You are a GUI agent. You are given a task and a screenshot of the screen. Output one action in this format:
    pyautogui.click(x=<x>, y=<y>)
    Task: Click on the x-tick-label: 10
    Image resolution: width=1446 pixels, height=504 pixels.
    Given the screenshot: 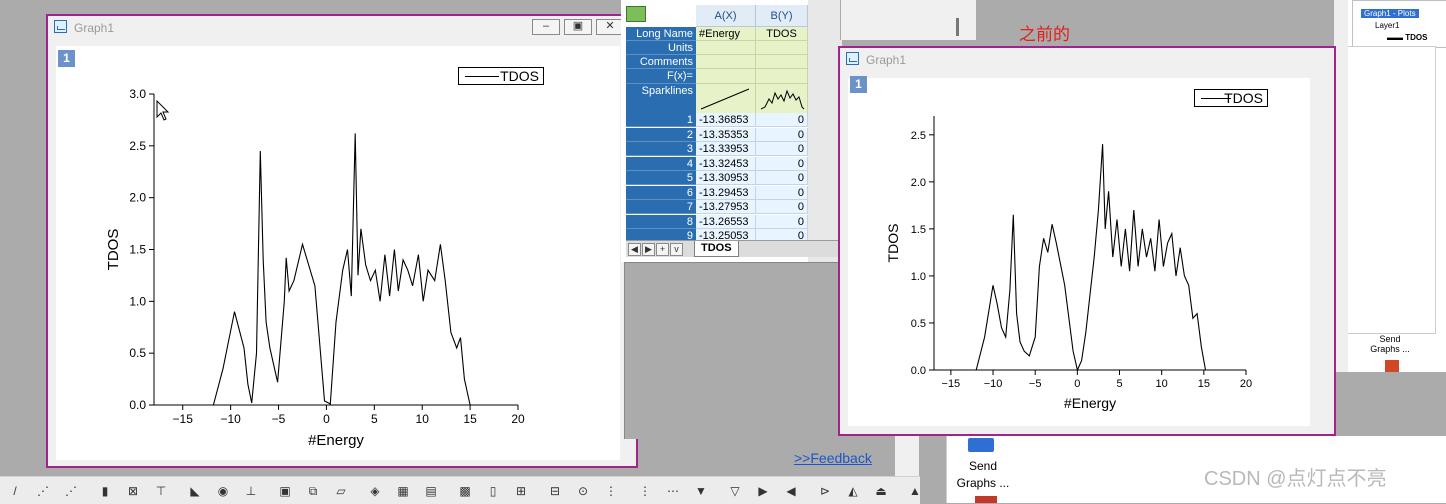 What is the action you would take?
    pyautogui.click(x=1162, y=384)
    